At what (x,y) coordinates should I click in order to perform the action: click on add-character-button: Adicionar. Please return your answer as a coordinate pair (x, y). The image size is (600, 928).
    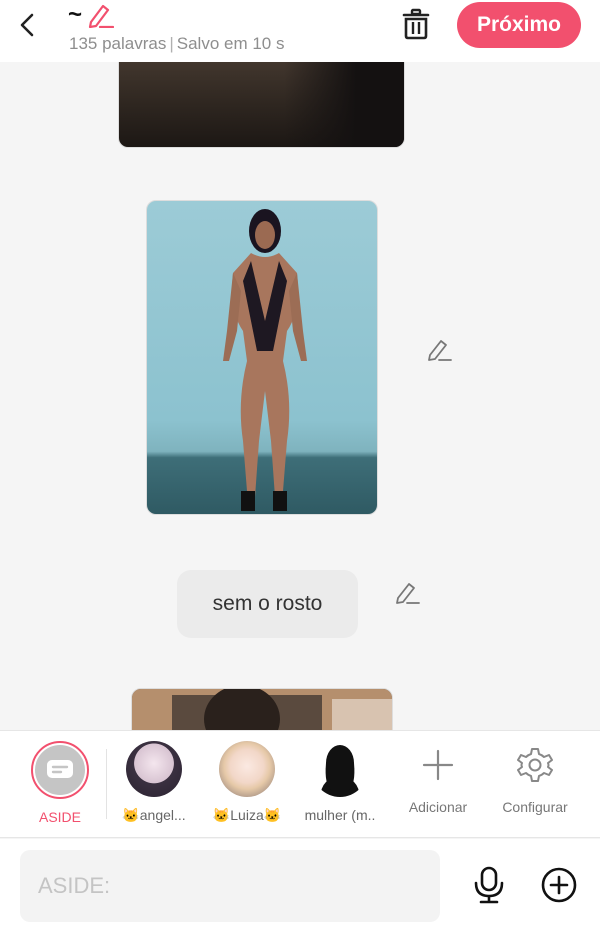
    Looking at the image, I should click on (438, 780).